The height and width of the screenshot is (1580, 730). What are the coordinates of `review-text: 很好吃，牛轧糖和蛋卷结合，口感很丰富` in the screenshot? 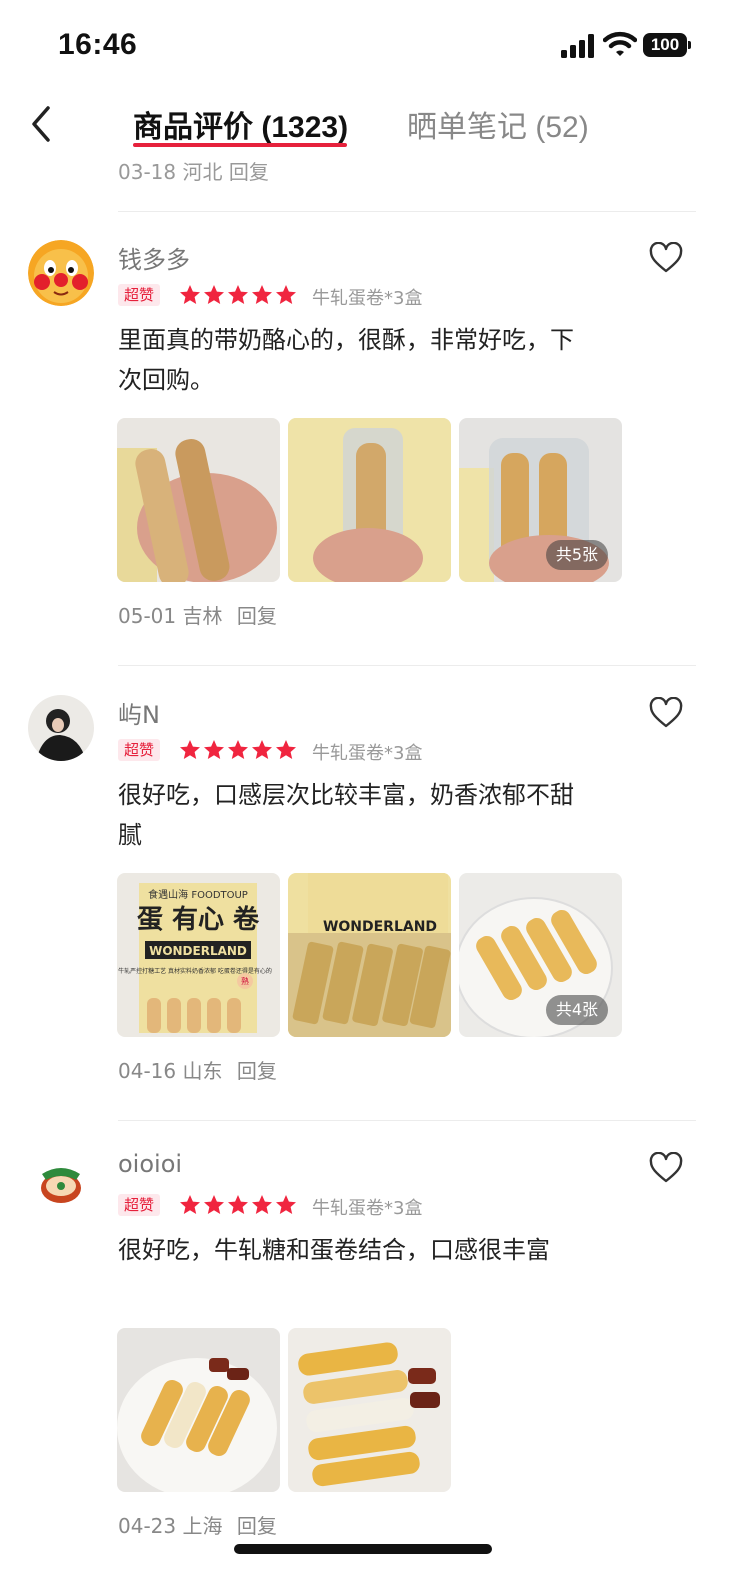 It's located at (334, 1250).